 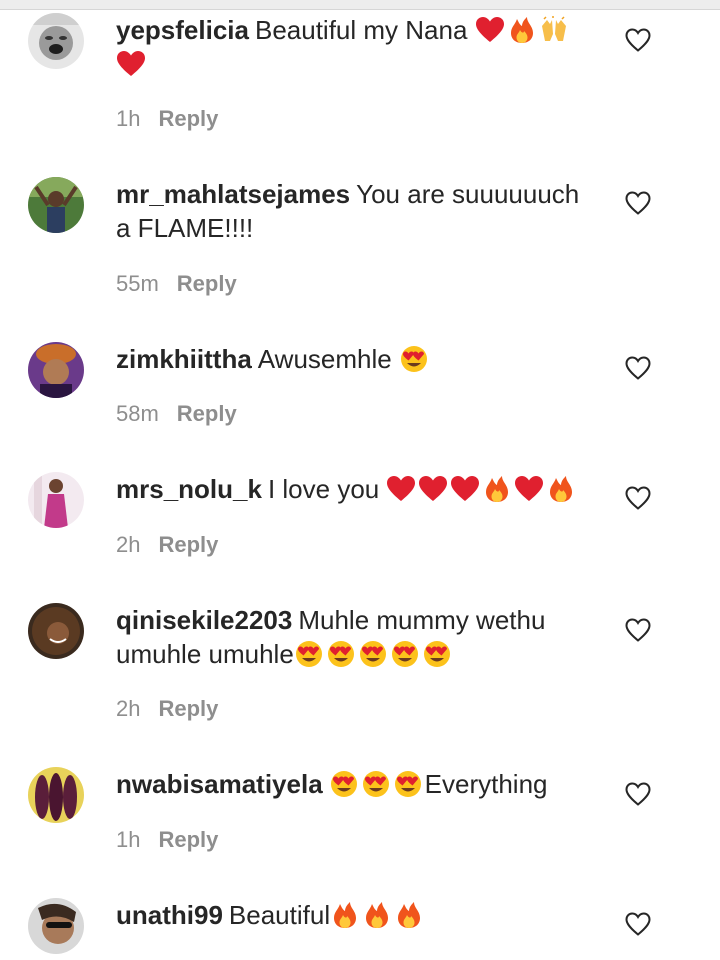 What do you see at coordinates (169, 915) in the screenshot?
I see `comment-username: unathi99` at bounding box center [169, 915].